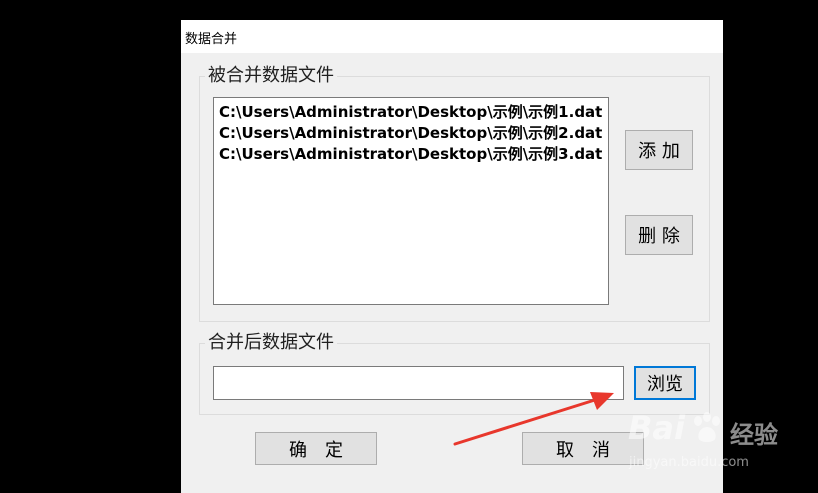 This screenshot has width=818, height=493. Describe the element at coordinates (316, 448) in the screenshot. I see `ok-button: 确 定` at that location.